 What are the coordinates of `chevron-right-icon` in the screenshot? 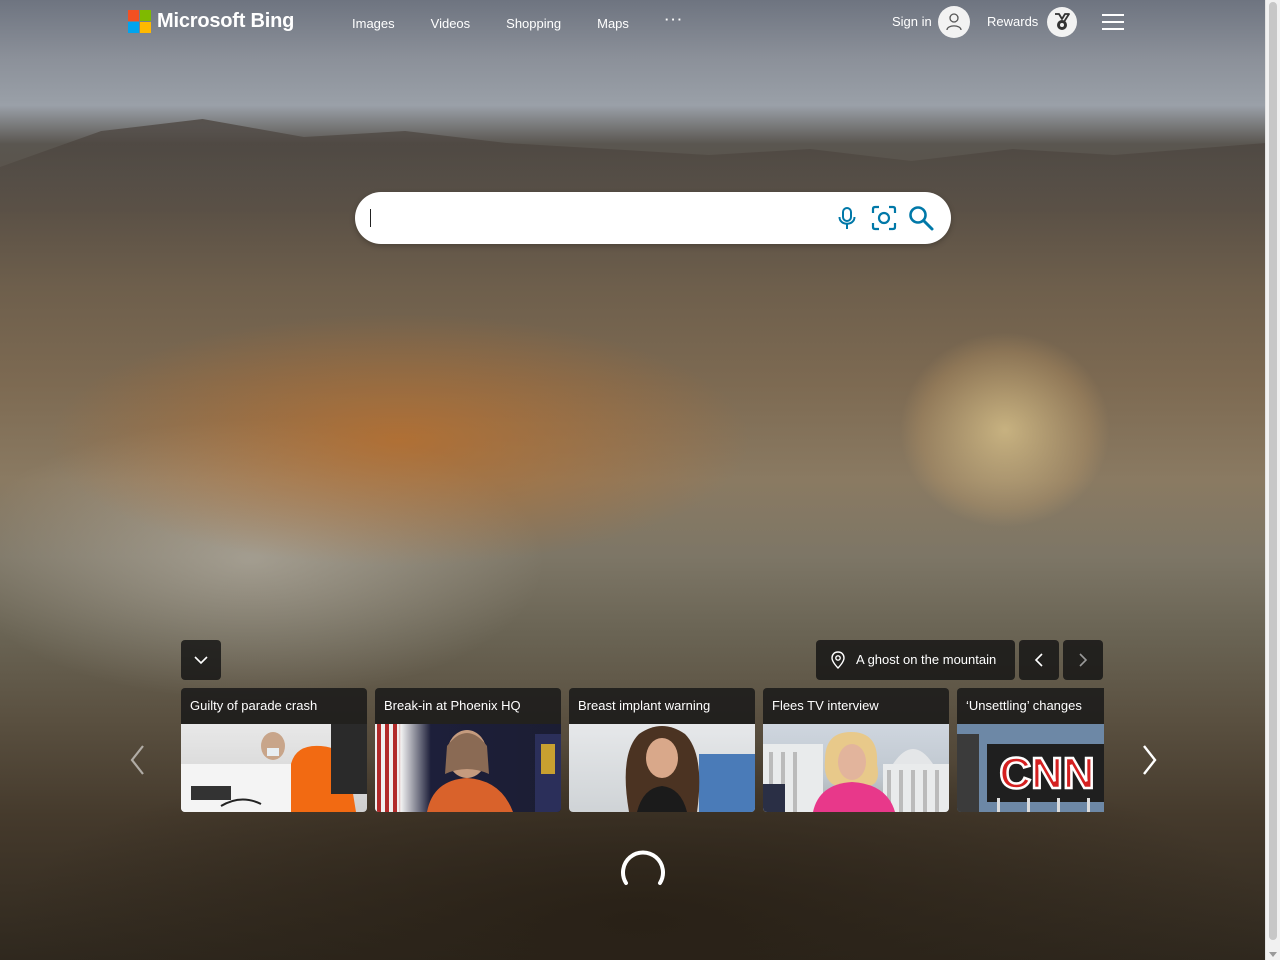 It's located at (1083, 660).